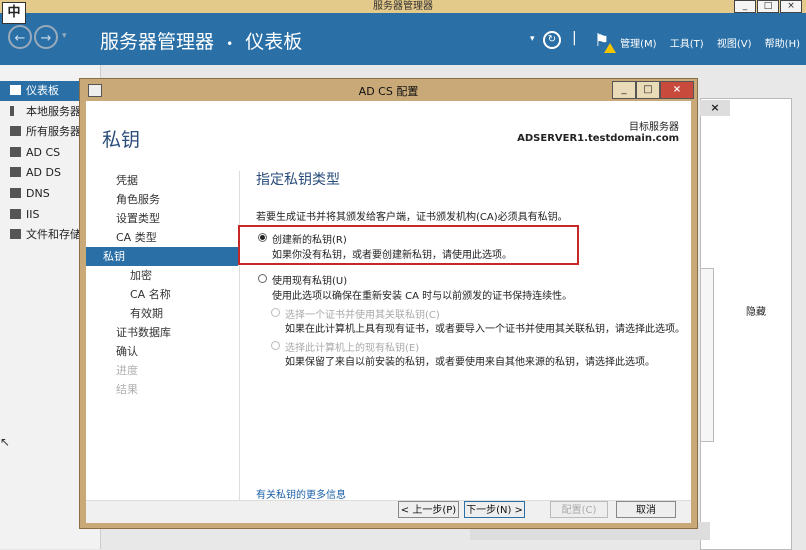 This screenshot has width=806, height=550. I want to click on dialog-title: AD CS 配置, so click(388, 91).